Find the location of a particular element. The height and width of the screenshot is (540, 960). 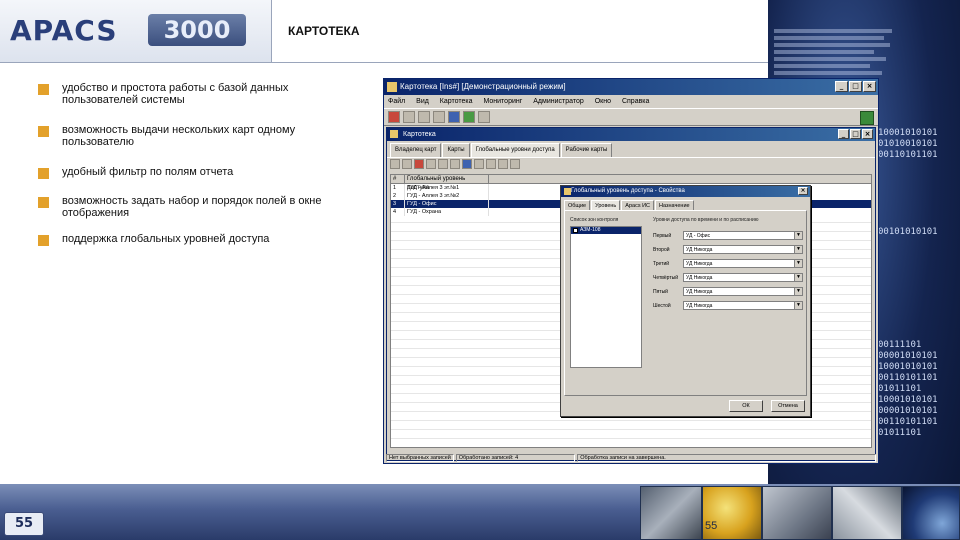

minimize-button: _ is located at coordinates (841, 86).